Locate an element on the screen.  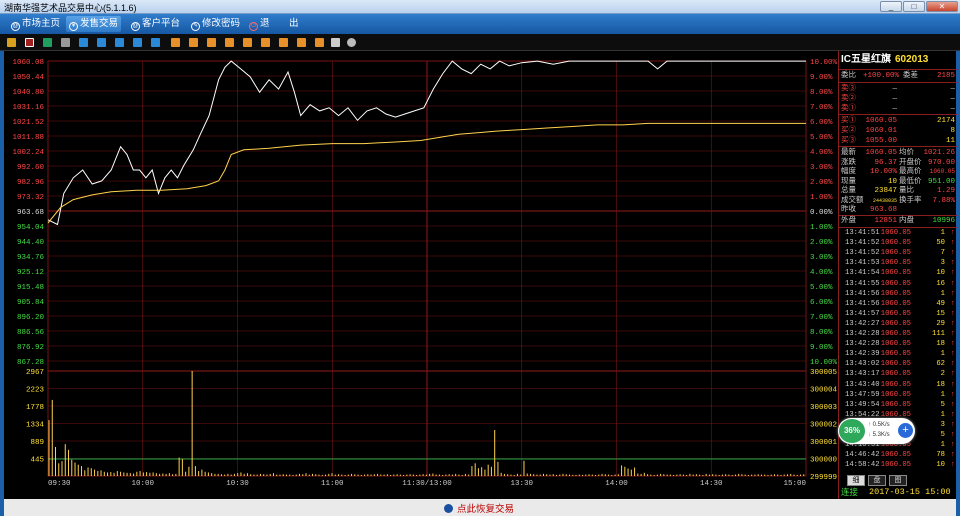
close-button: ✕ is located at coordinates (942, 6).